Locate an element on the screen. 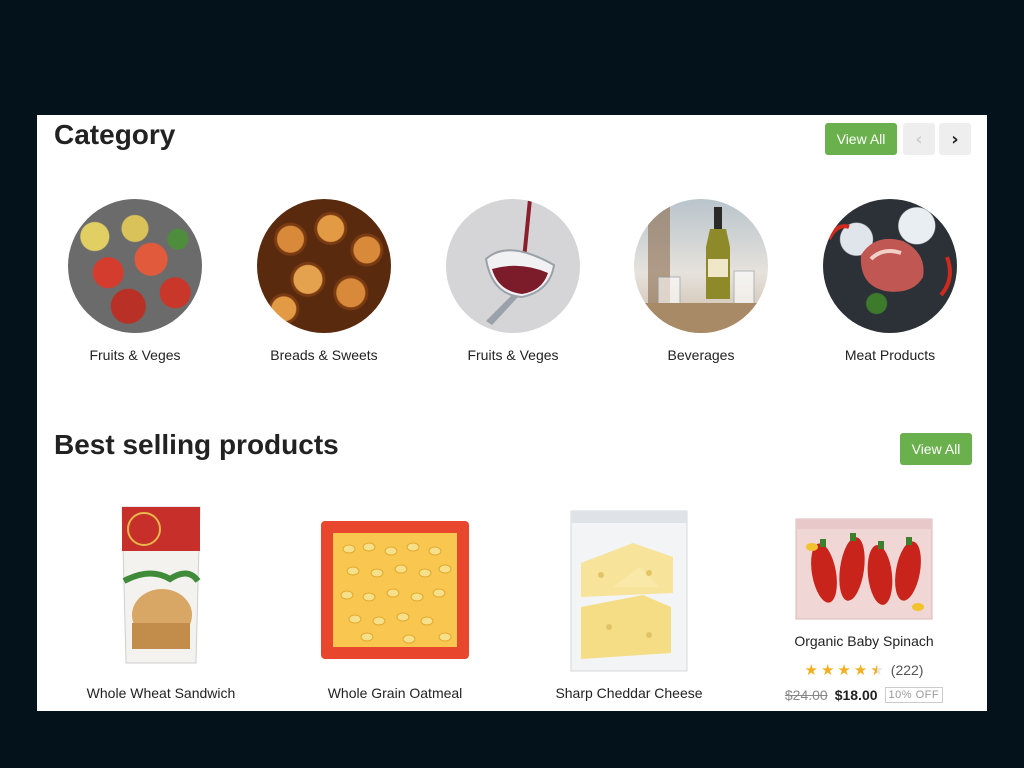 This screenshot has height=768, width=1024. category-image-bottle is located at coordinates (701, 266).